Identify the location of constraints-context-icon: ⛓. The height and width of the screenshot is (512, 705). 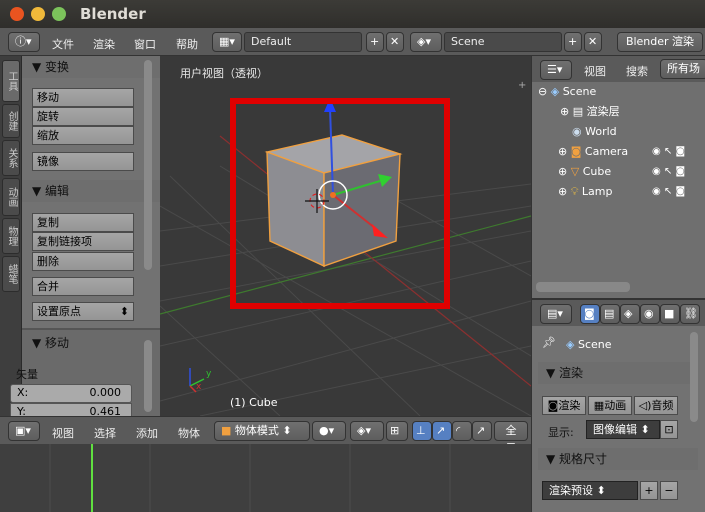
(690, 314).